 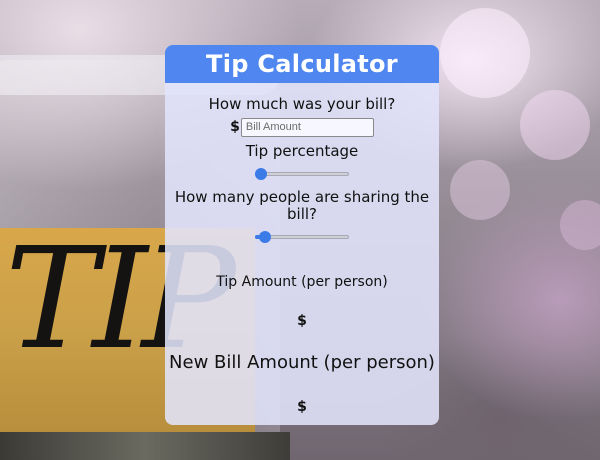 I want to click on jar-coins, so click(x=145, y=446).